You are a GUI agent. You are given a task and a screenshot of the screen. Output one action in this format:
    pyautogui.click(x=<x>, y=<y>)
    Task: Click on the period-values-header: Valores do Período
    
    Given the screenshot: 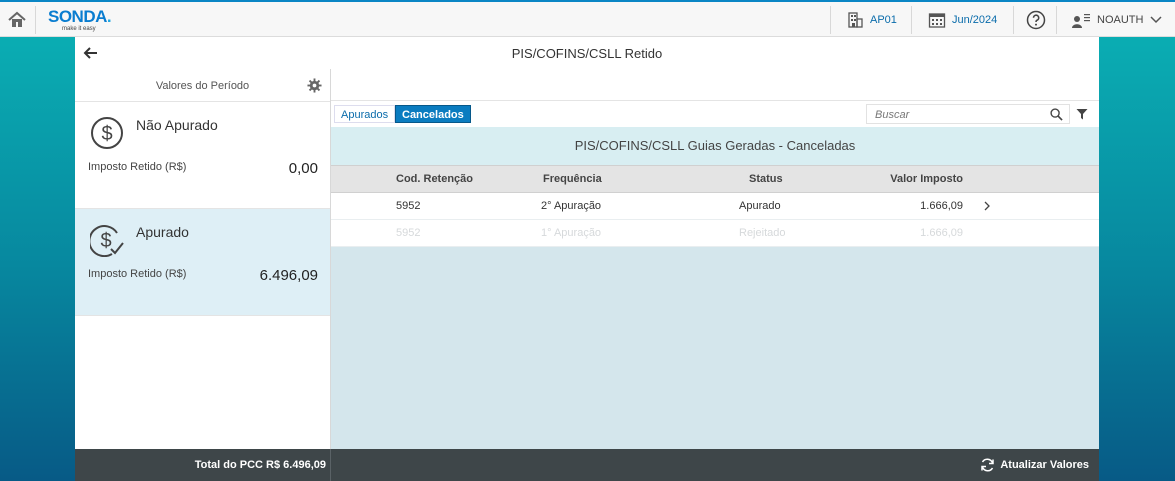 What is the action you would take?
    pyautogui.click(x=202, y=85)
    